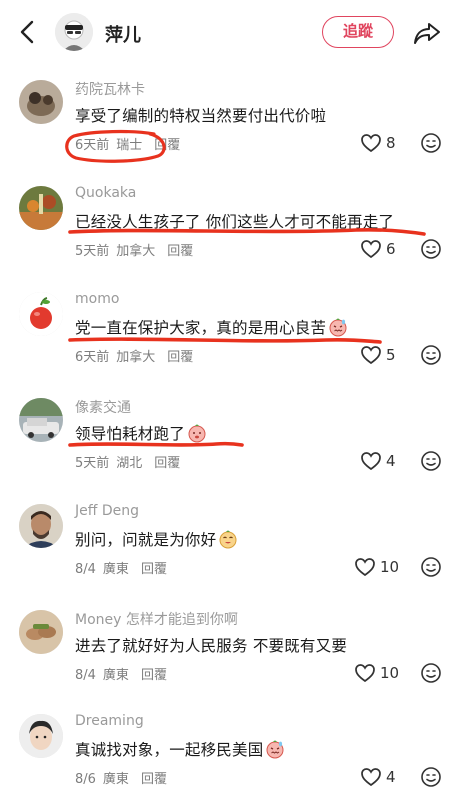 Image resolution: width=459 pixels, height=812 pixels. I want to click on peach-face-icon, so click(197, 433).